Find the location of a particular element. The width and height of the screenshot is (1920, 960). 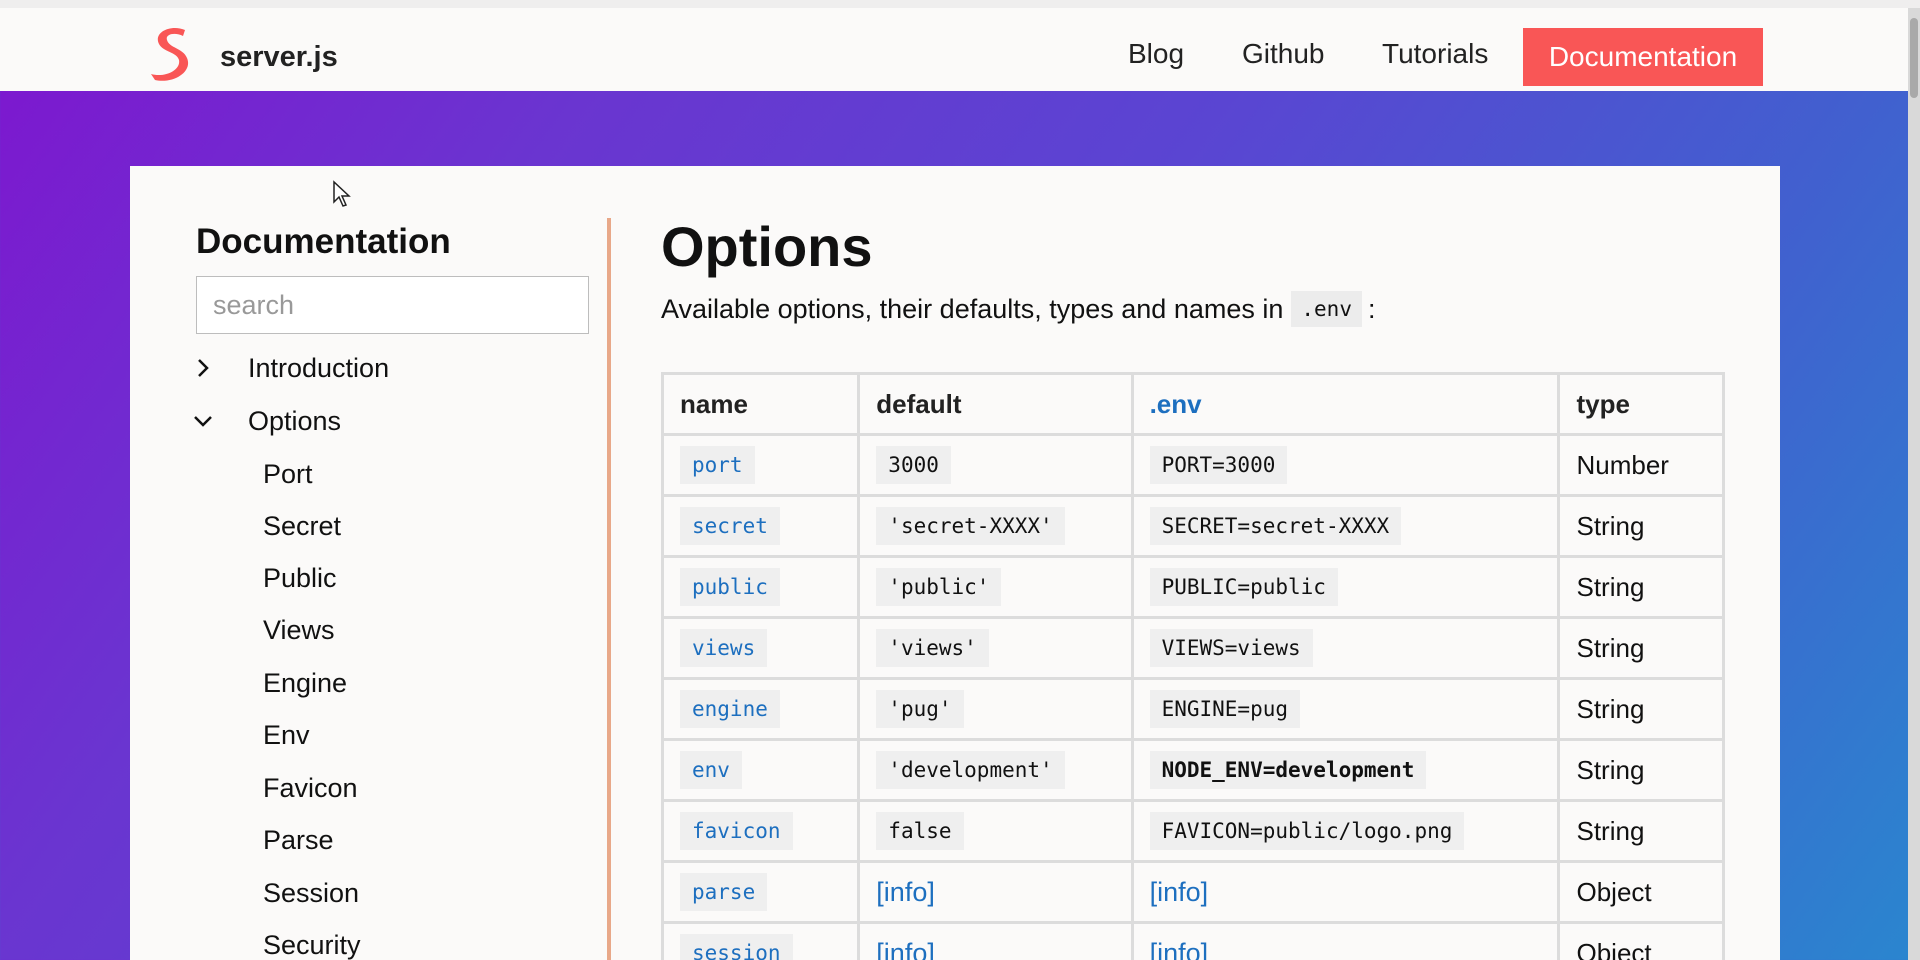

sidebar-item-options: Options is located at coordinates (294, 421).